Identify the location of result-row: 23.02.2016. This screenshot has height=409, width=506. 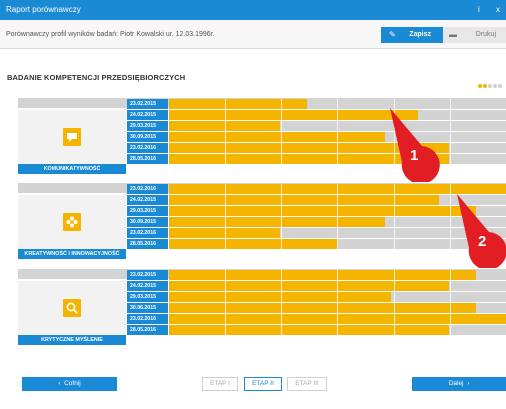
(316, 233).